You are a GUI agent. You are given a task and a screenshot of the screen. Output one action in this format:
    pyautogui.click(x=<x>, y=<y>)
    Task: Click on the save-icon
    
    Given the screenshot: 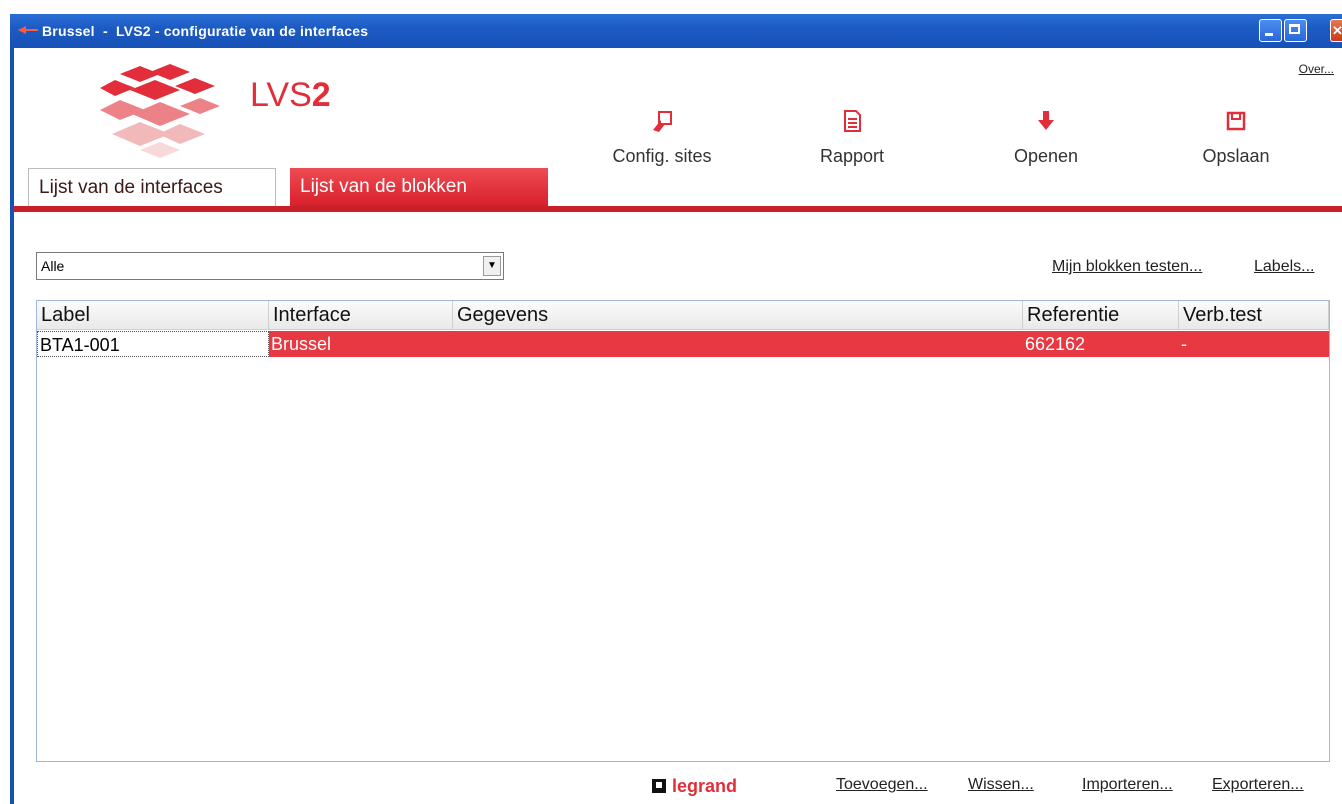 What is the action you would take?
    pyautogui.click(x=1236, y=121)
    